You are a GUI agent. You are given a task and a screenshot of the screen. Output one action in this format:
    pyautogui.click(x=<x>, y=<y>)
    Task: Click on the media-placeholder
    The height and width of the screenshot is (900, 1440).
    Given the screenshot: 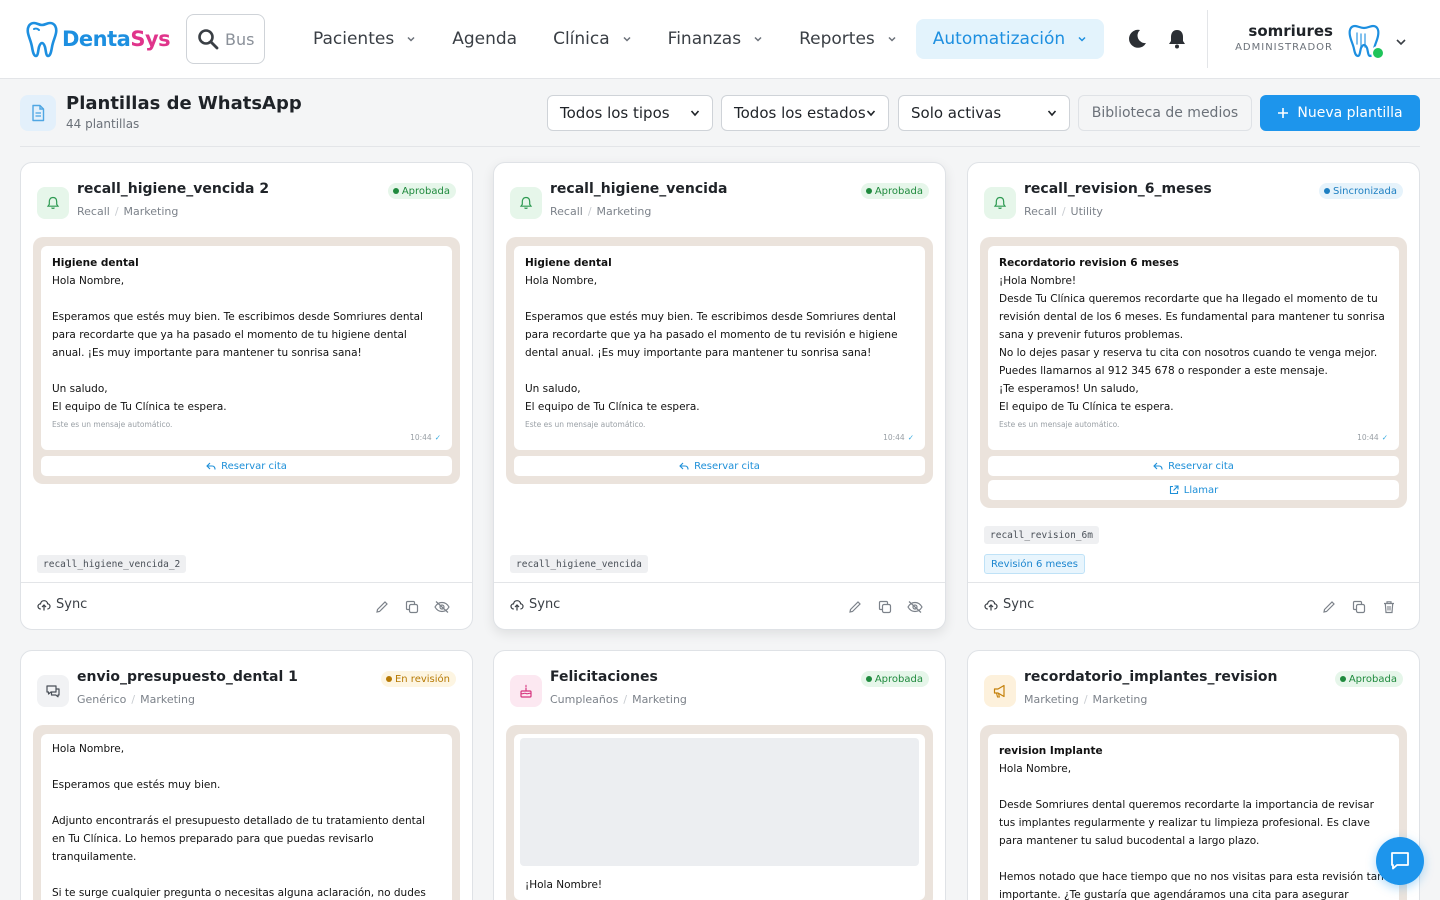 What is the action you would take?
    pyautogui.click(x=719, y=802)
    